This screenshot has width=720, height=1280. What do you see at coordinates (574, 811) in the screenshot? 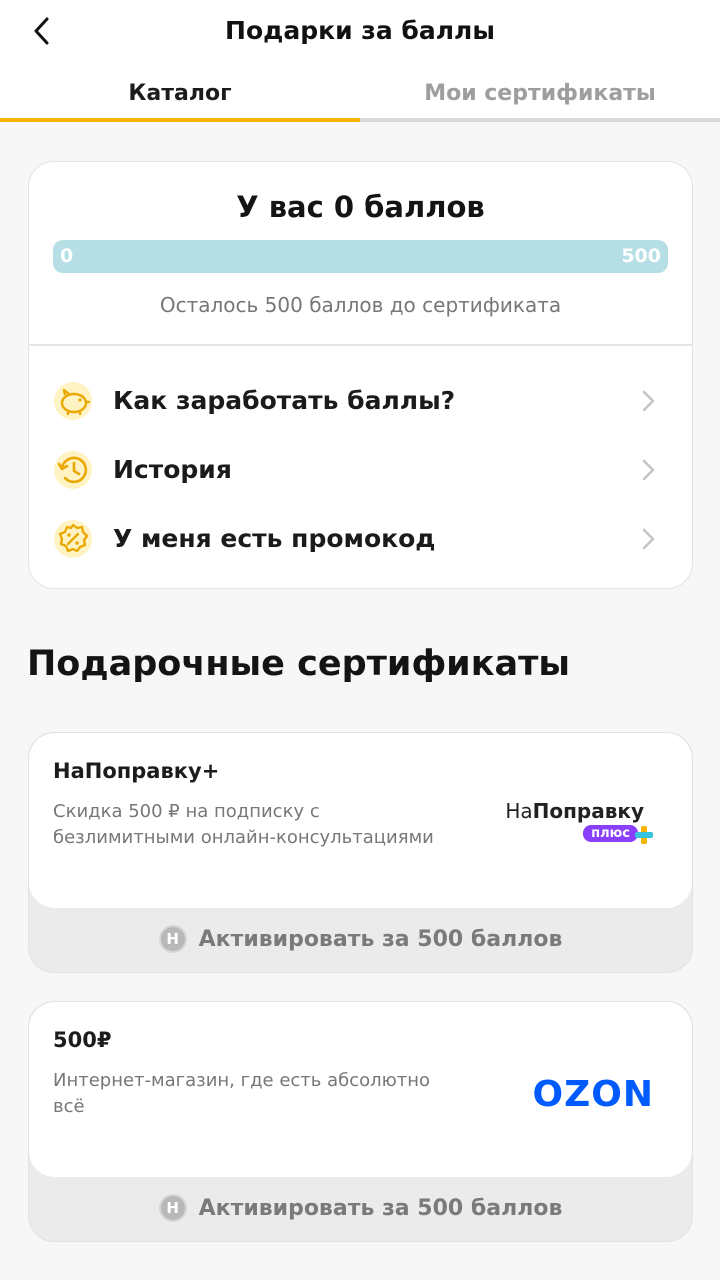
I see `logo-text: НаПоправку` at bounding box center [574, 811].